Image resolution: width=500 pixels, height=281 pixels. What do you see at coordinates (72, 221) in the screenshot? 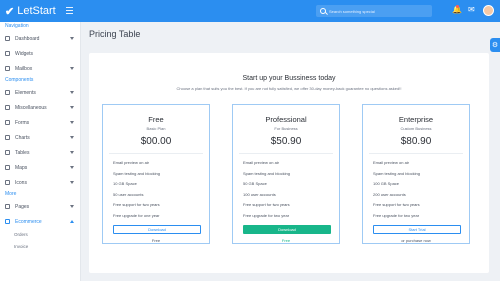
I see `chevron-up-icon` at bounding box center [72, 221].